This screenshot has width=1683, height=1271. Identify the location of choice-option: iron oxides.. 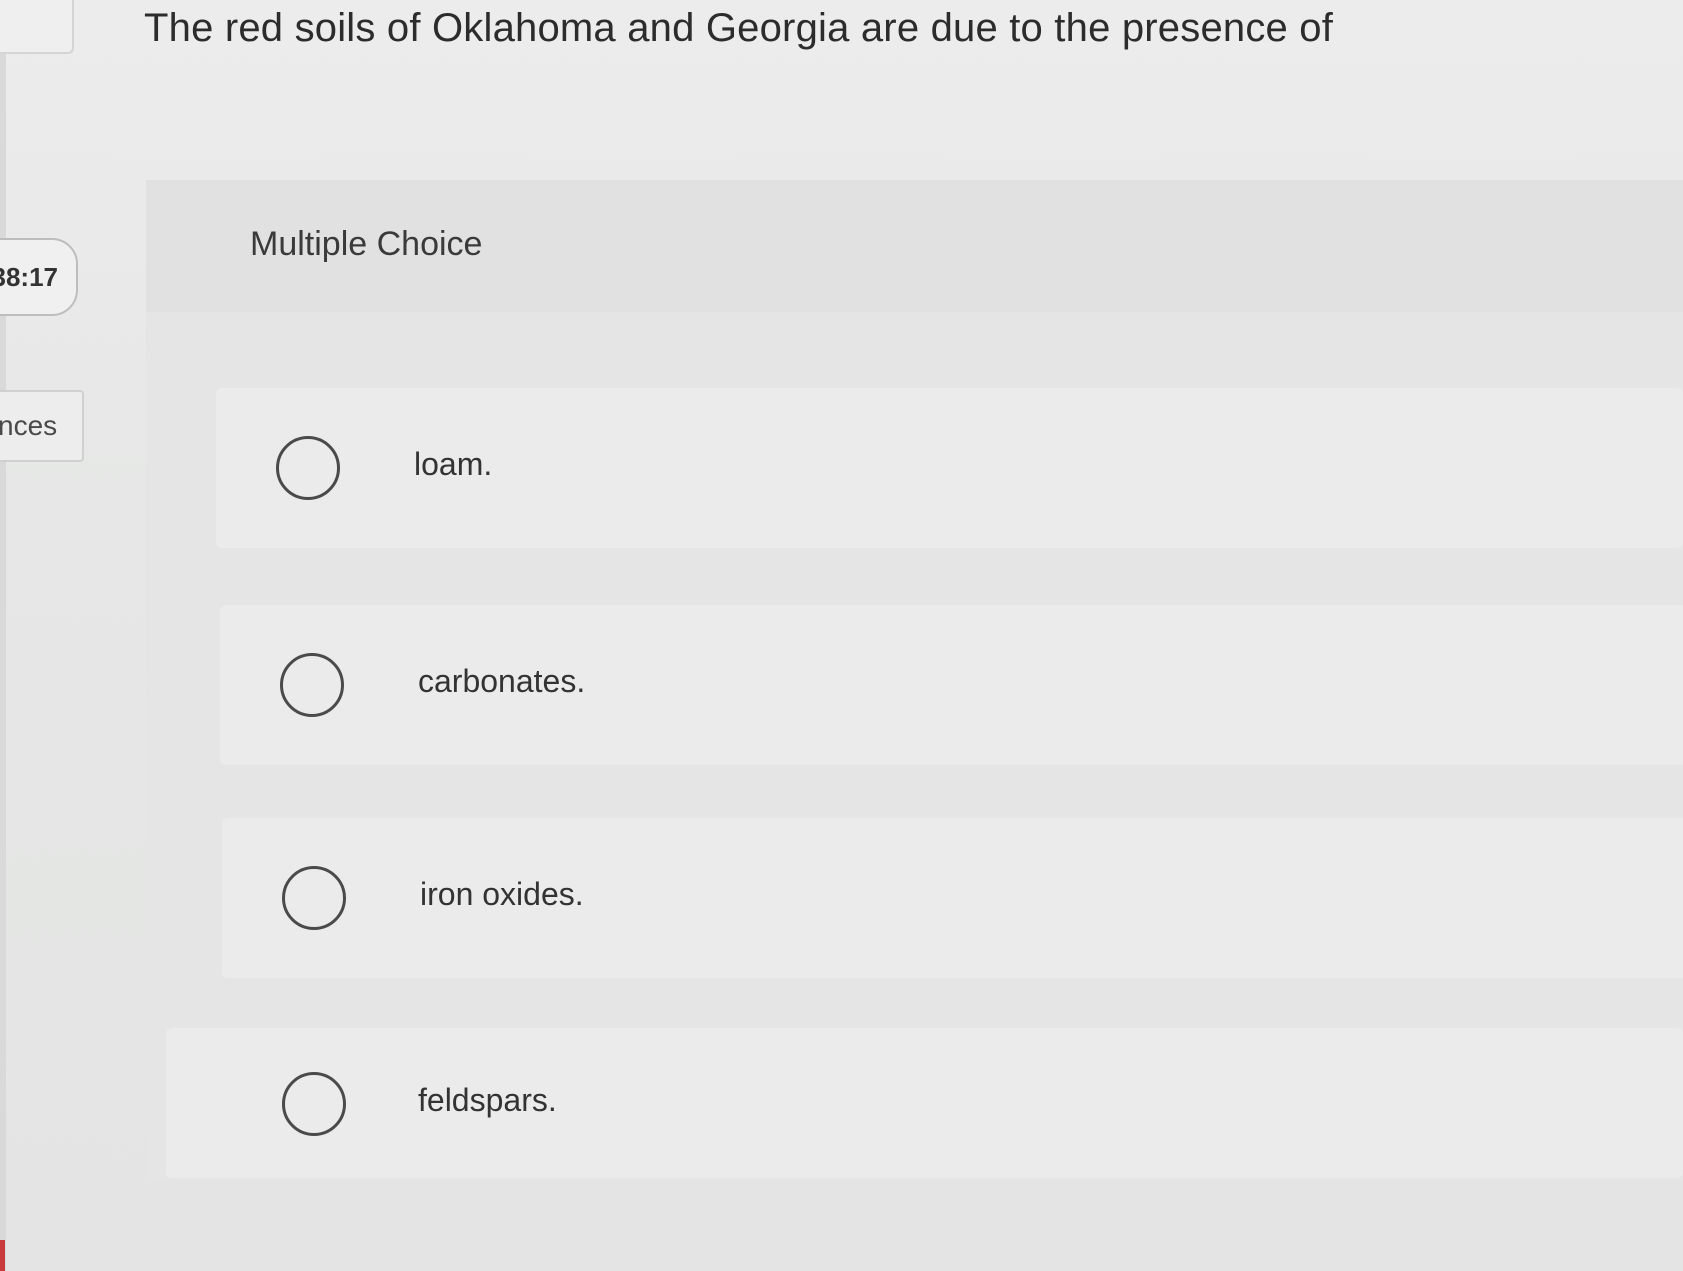
(952, 898).